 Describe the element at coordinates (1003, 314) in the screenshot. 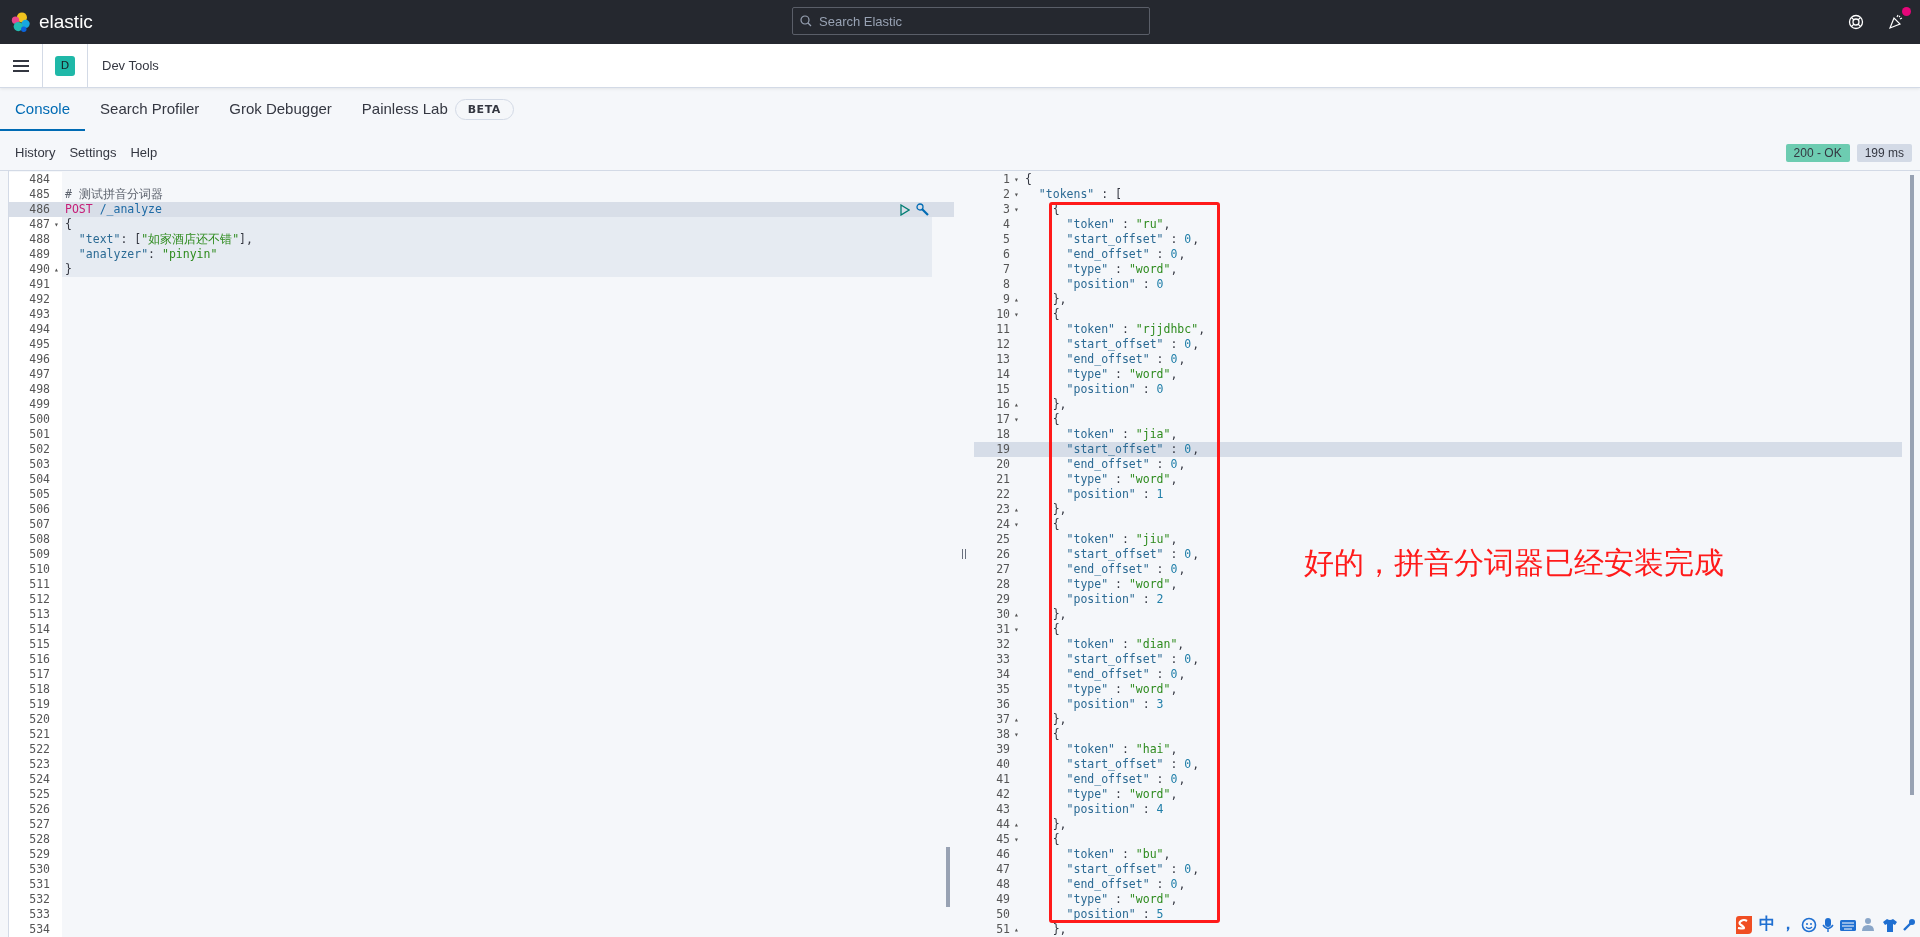

I see `line-number: 10` at that location.